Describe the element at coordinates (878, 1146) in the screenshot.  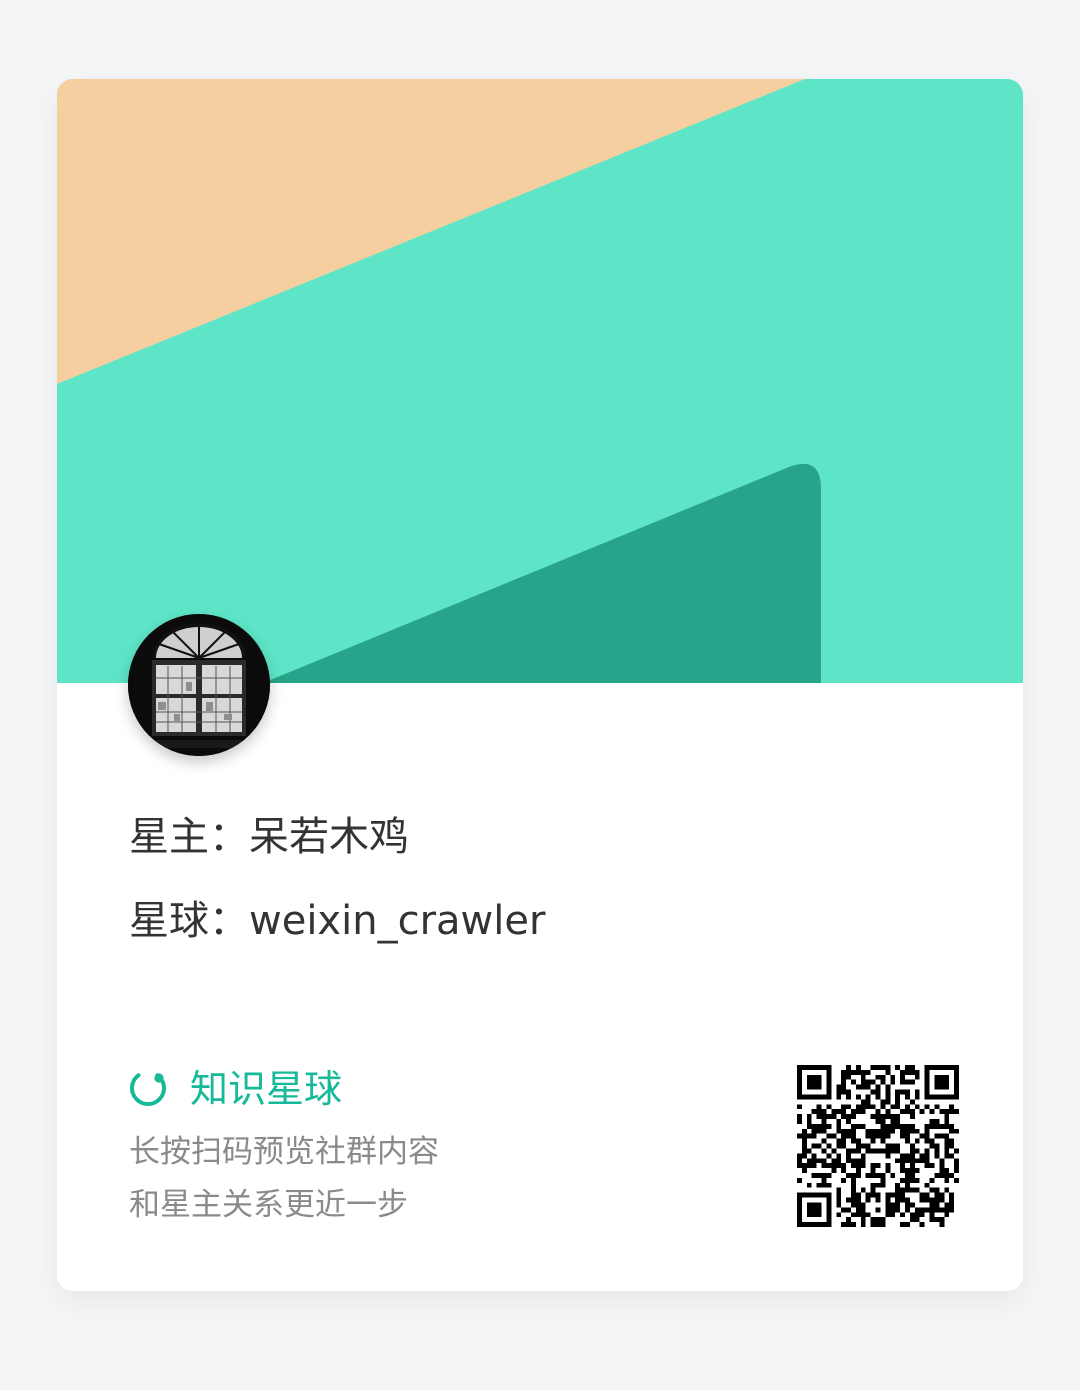
I see `qr-code` at that location.